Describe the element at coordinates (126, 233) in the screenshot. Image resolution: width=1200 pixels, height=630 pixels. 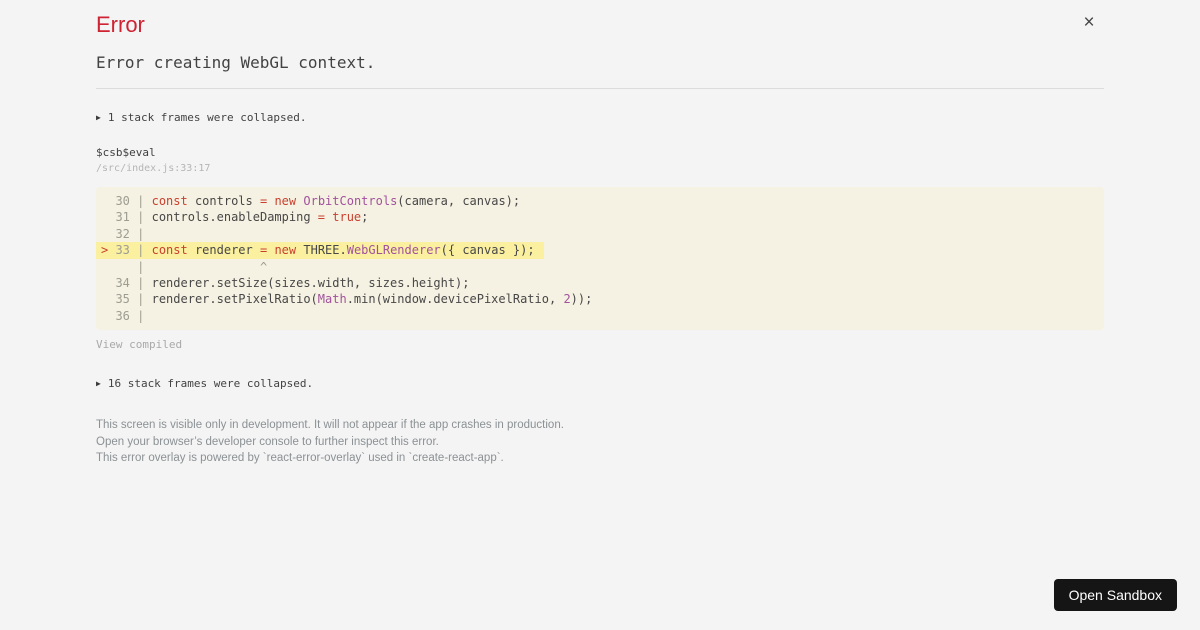
I see `code-line: 32 |` at that location.